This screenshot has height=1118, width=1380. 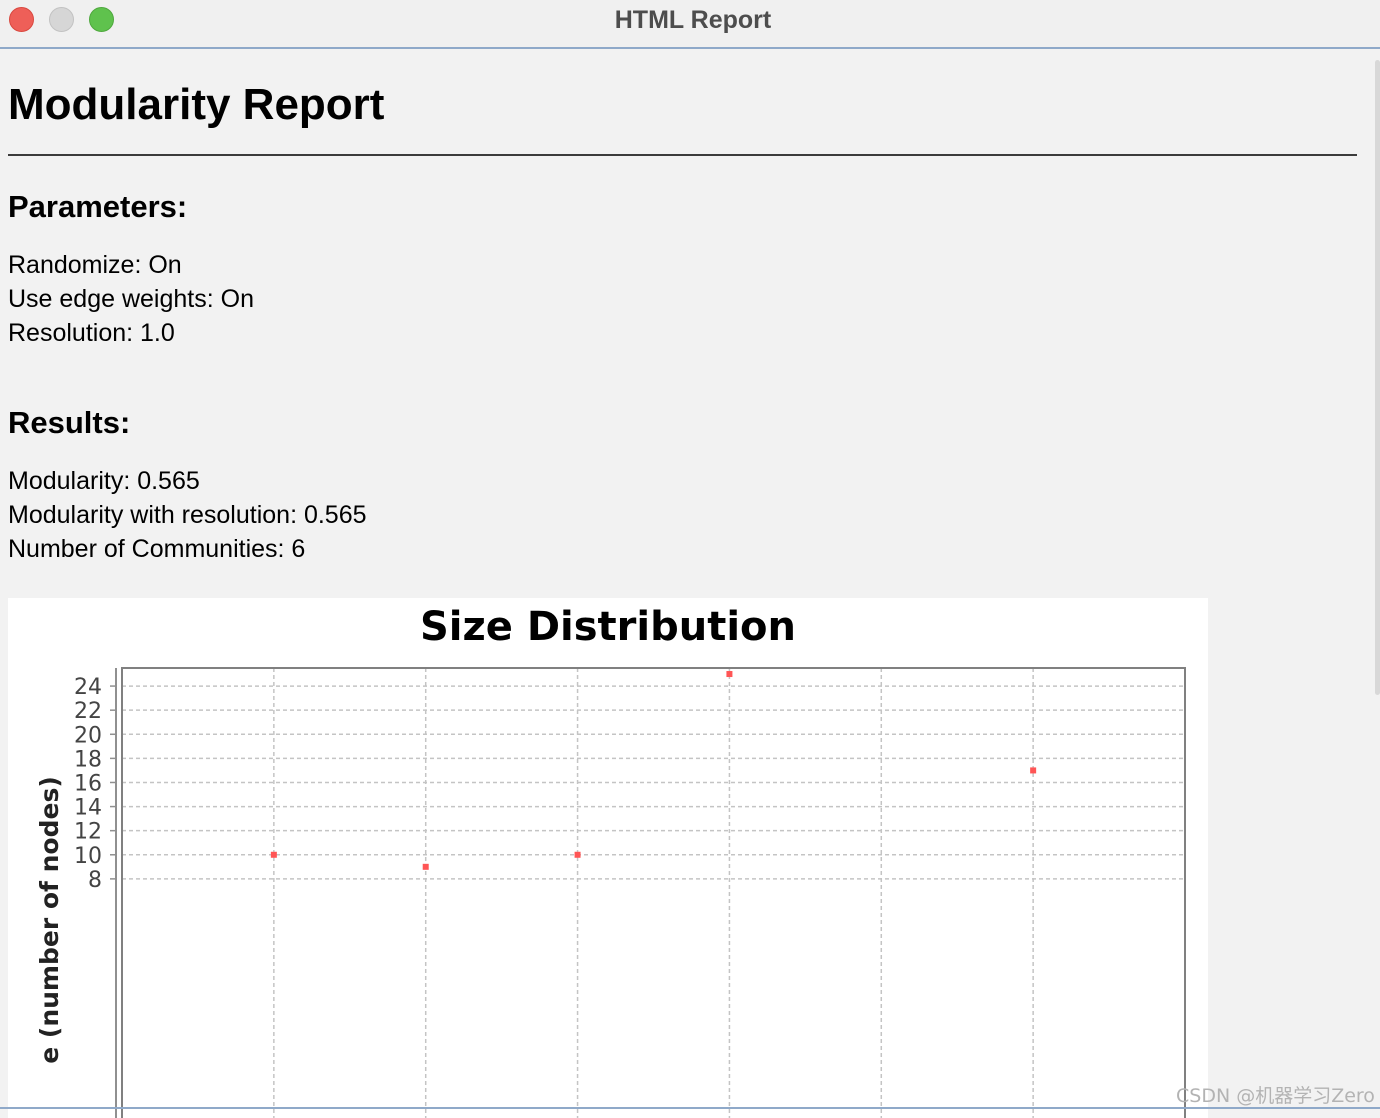 I want to click on y-axis-ticks: 81012141618202224, so click(x=95, y=784).